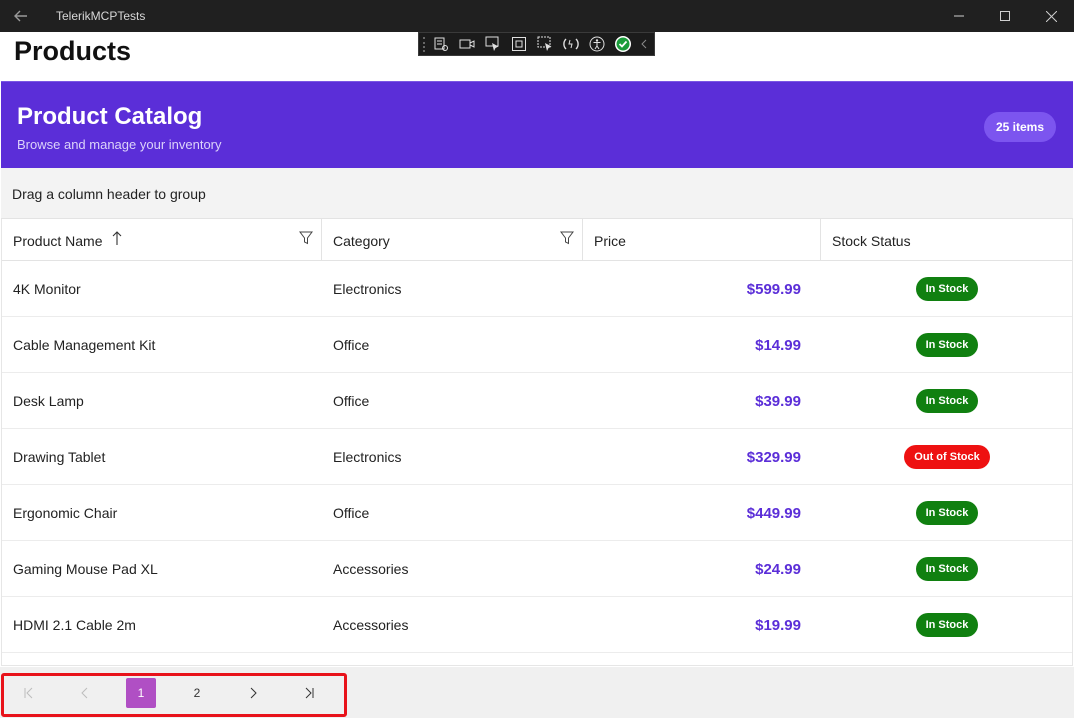 This screenshot has height=718, width=1074. I want to click on column-header-product-name: Product Name, so click(162, 239).